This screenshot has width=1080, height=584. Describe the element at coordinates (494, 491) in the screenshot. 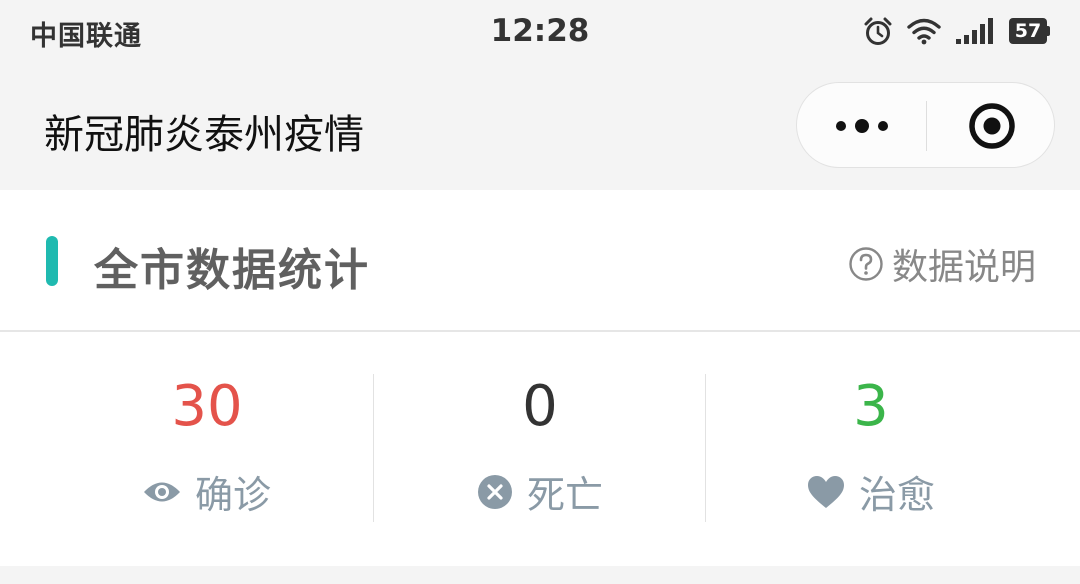

I see `x-circle-icon` at that location.